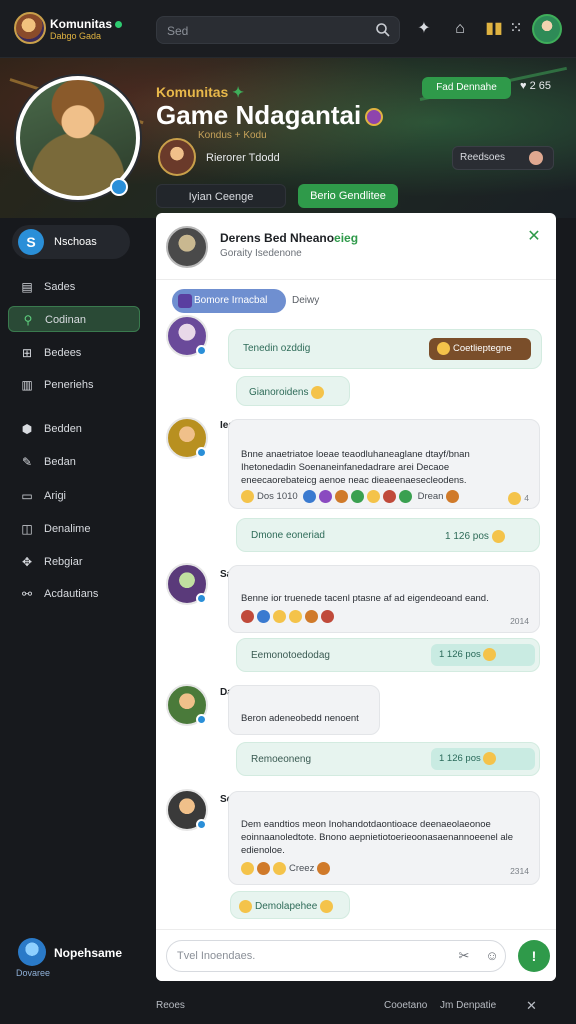  What do you see at coordinates (287, 868) in the screenshot?
I see `reaction-row: Creez` at bounding box center [287, 868].